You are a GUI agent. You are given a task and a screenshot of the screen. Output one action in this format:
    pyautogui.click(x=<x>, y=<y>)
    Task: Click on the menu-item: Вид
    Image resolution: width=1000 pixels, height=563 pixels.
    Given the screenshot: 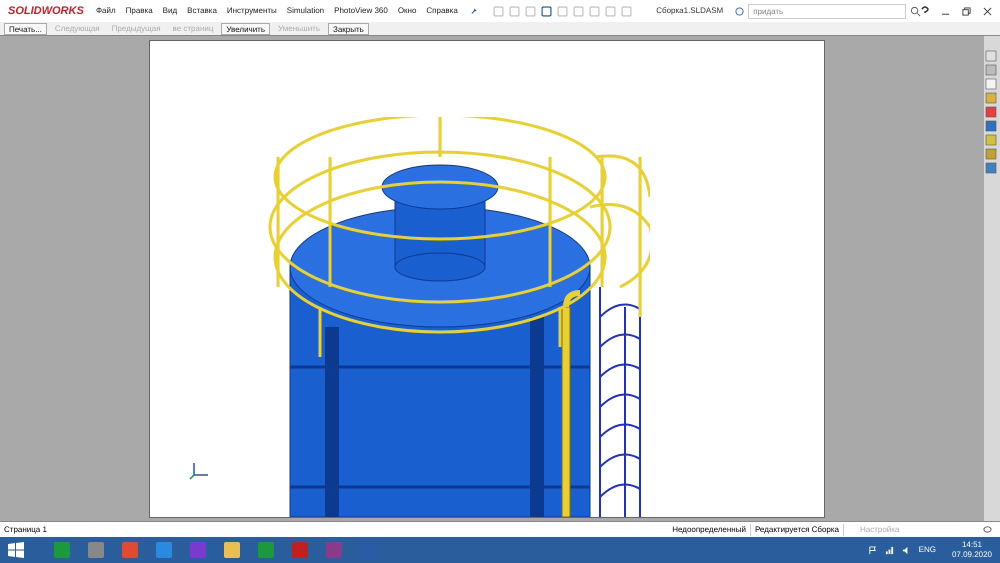 What is the action you would take?
    pyautogui.click(x=170, y=11)
    